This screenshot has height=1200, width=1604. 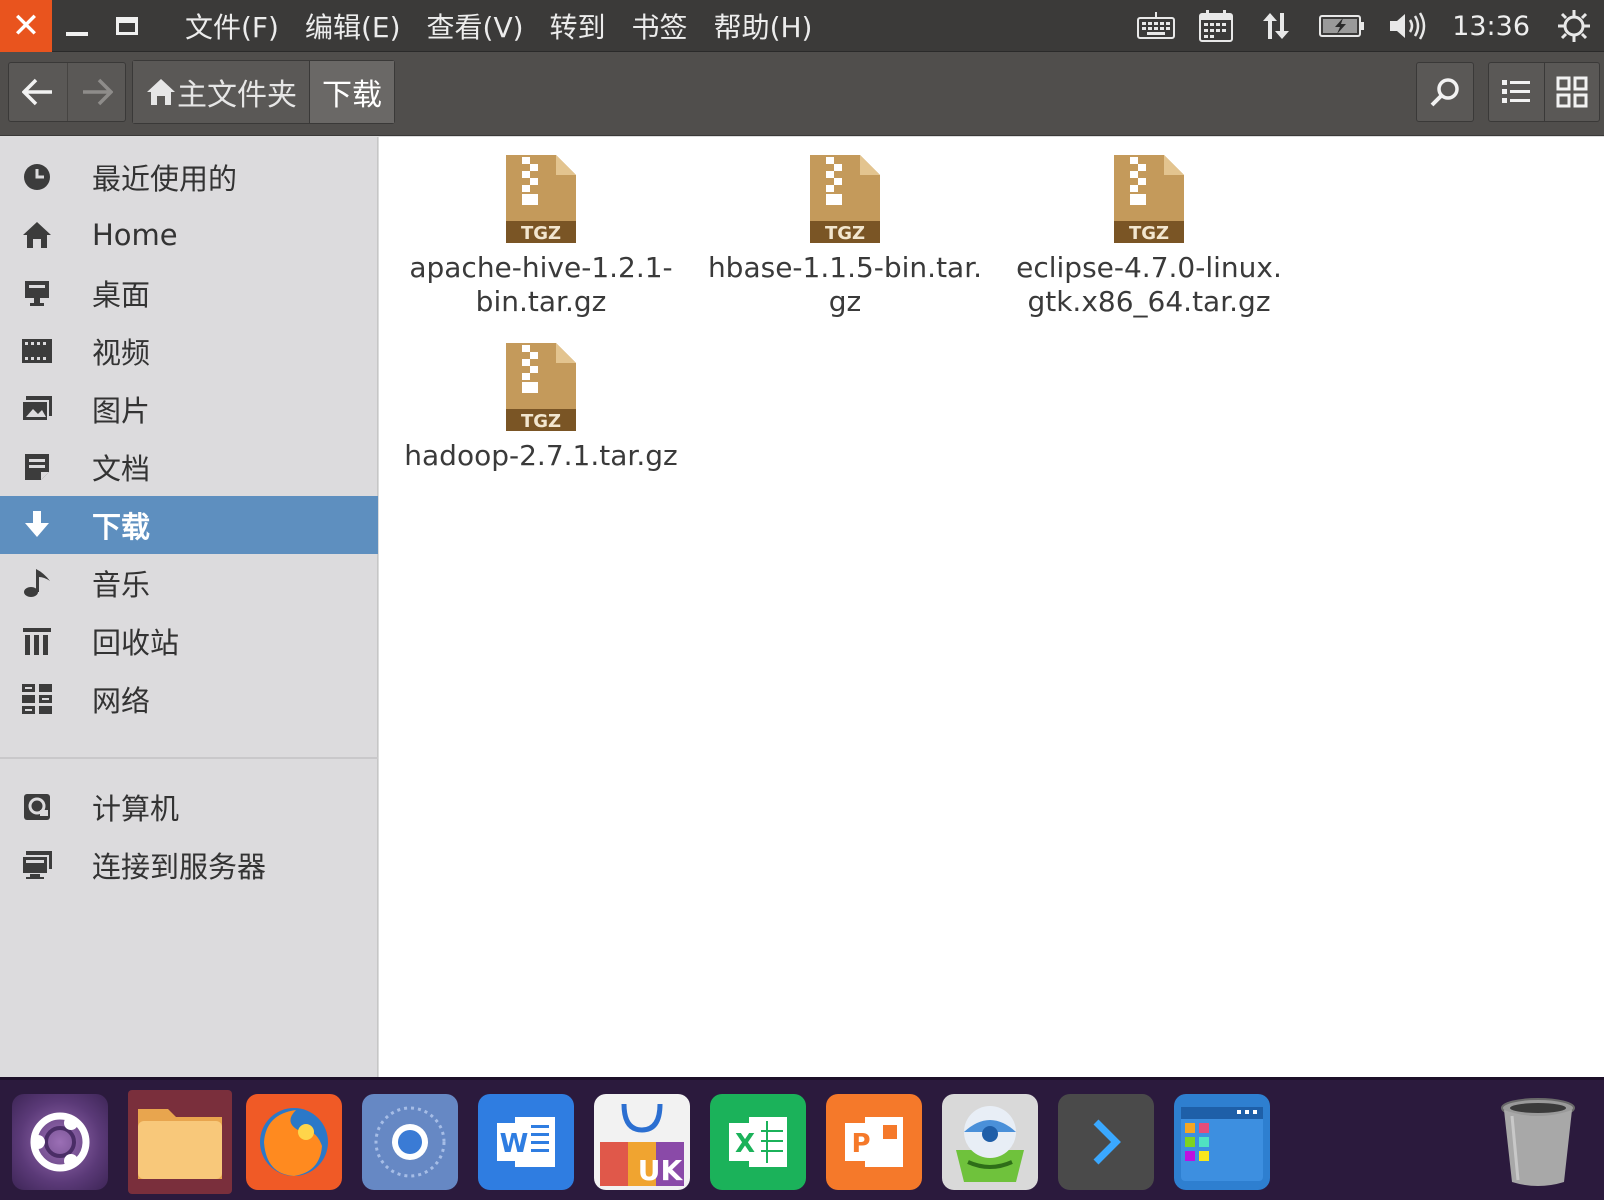 What do you see at coordinates (353, 26) in the screenshot?
I see `menu-edit: 编辑(E)` at bounding box center [353, 26].